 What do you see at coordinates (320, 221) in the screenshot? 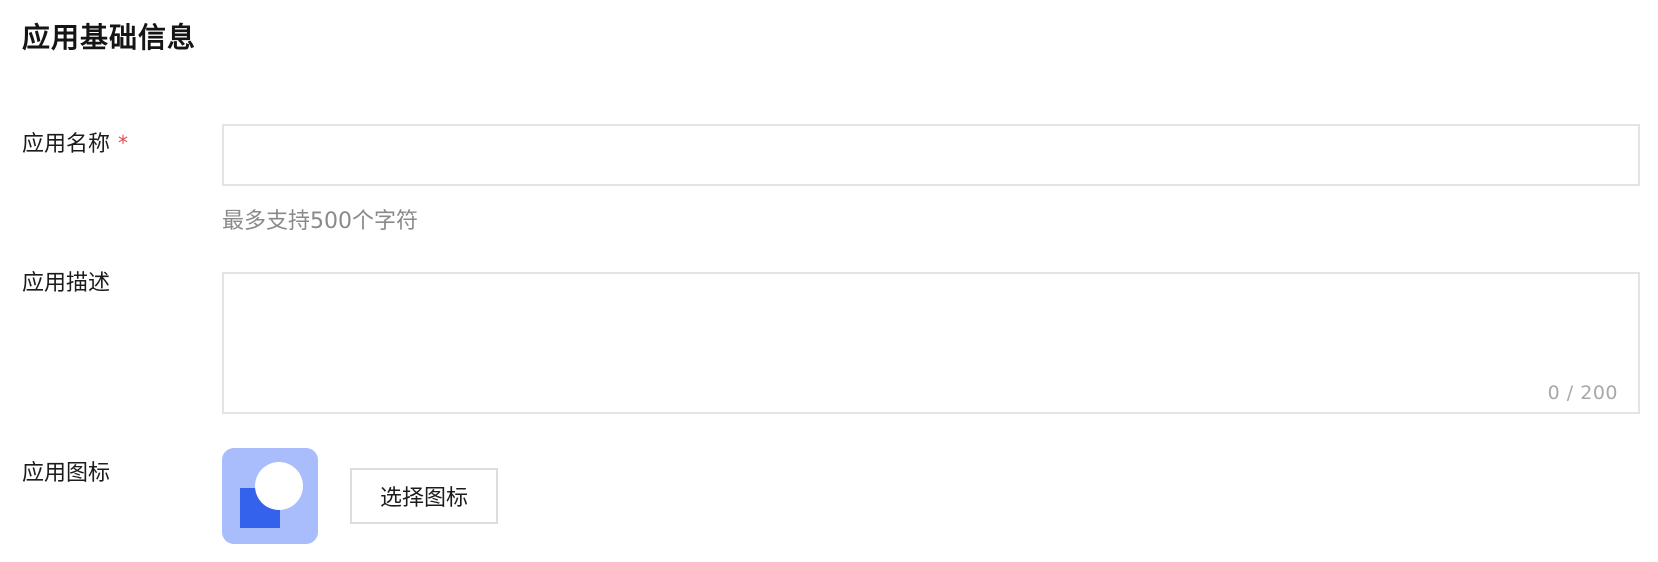
I see `app-name-hint: 最多支持500个字符` at bounding box center [320, 221].